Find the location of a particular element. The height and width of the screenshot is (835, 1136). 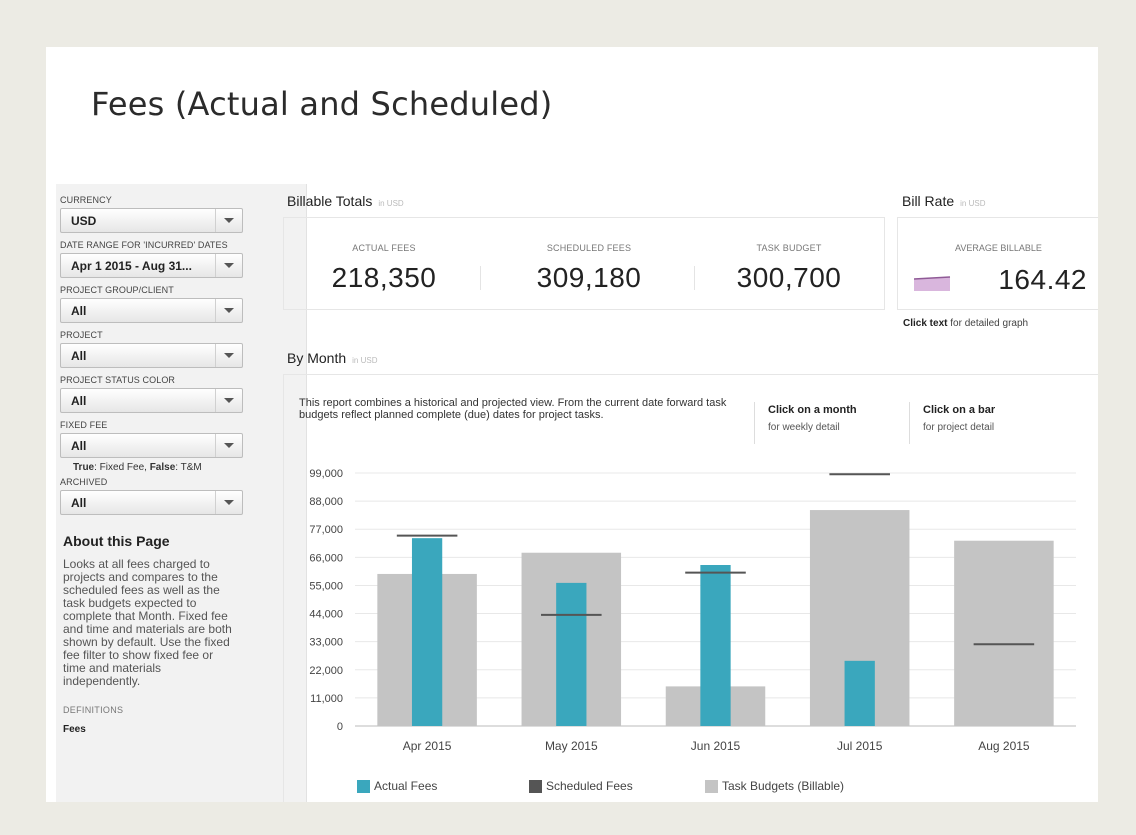

y-tick-label: 22,000 is located at coordinates (326, 671).